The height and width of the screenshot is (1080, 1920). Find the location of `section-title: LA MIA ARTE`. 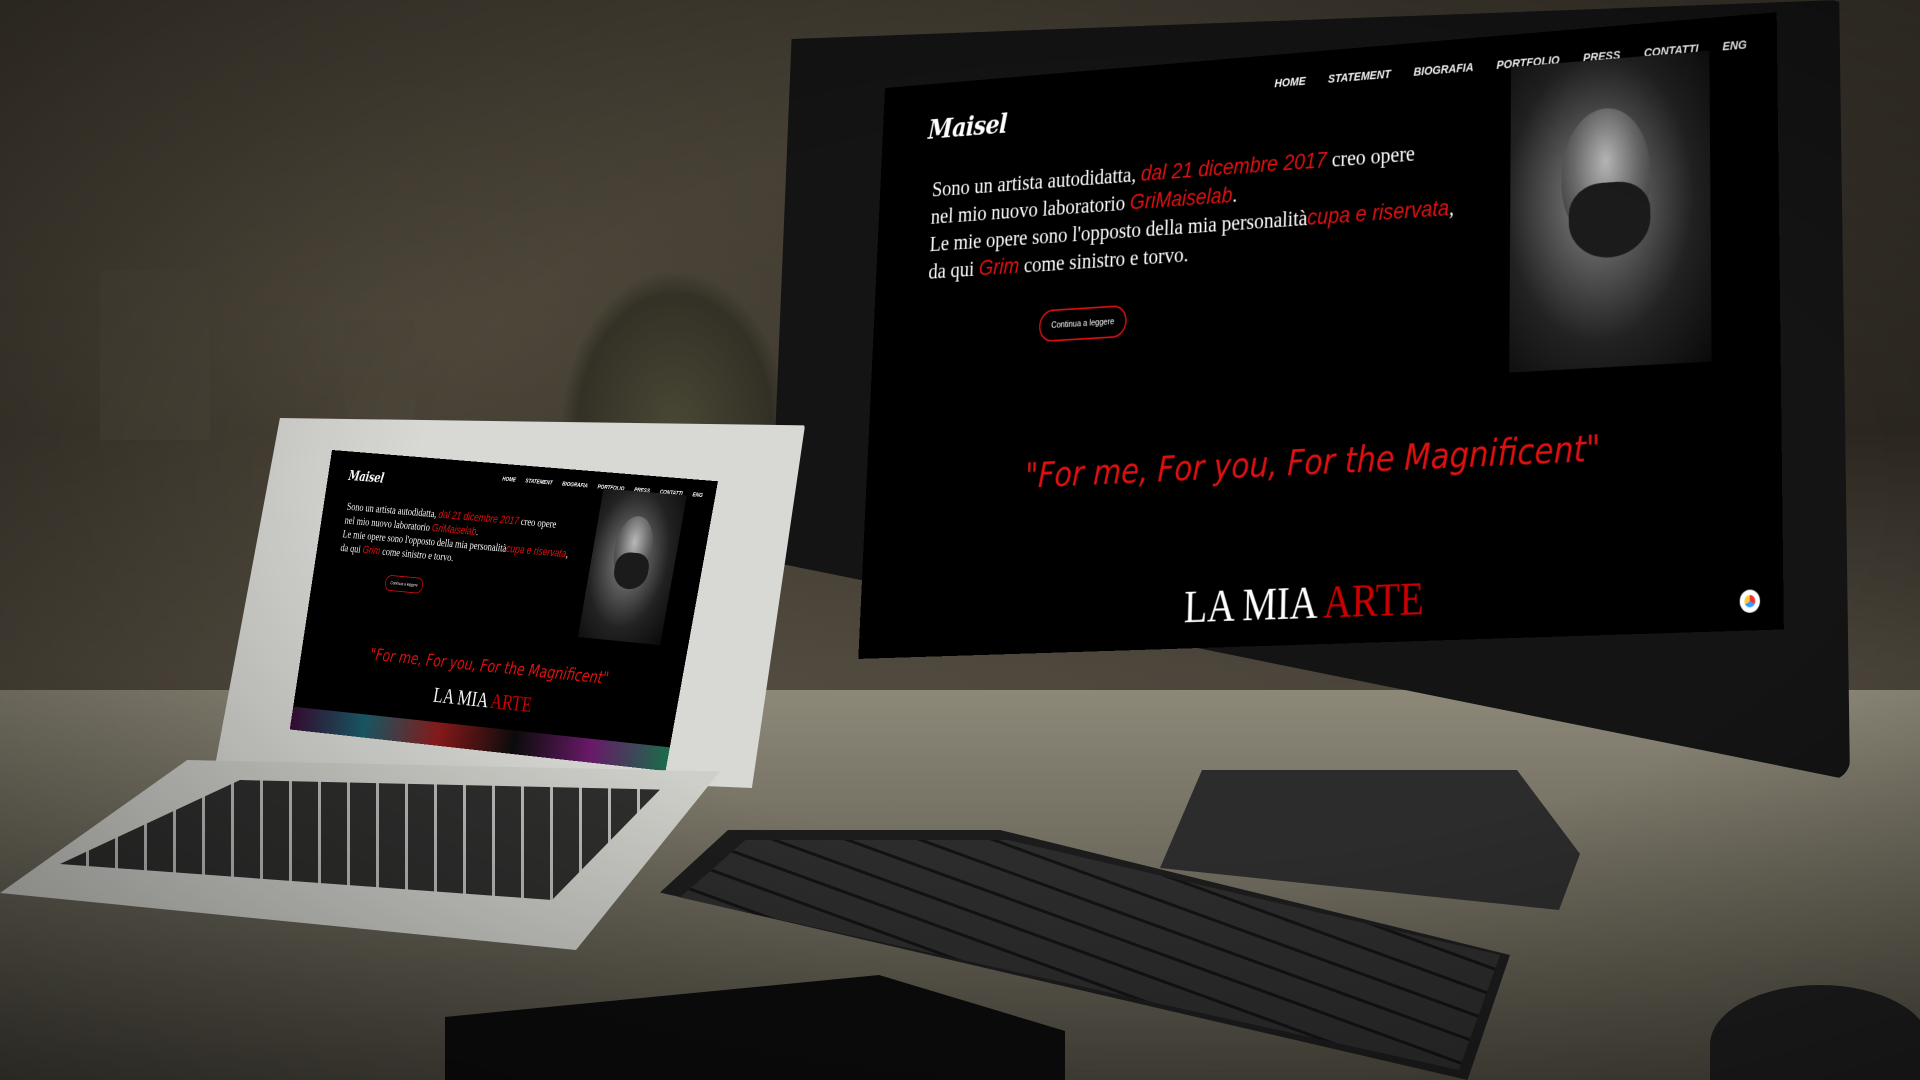

section-title: LA MIA ARTE is located at coordinates (1321, 601).